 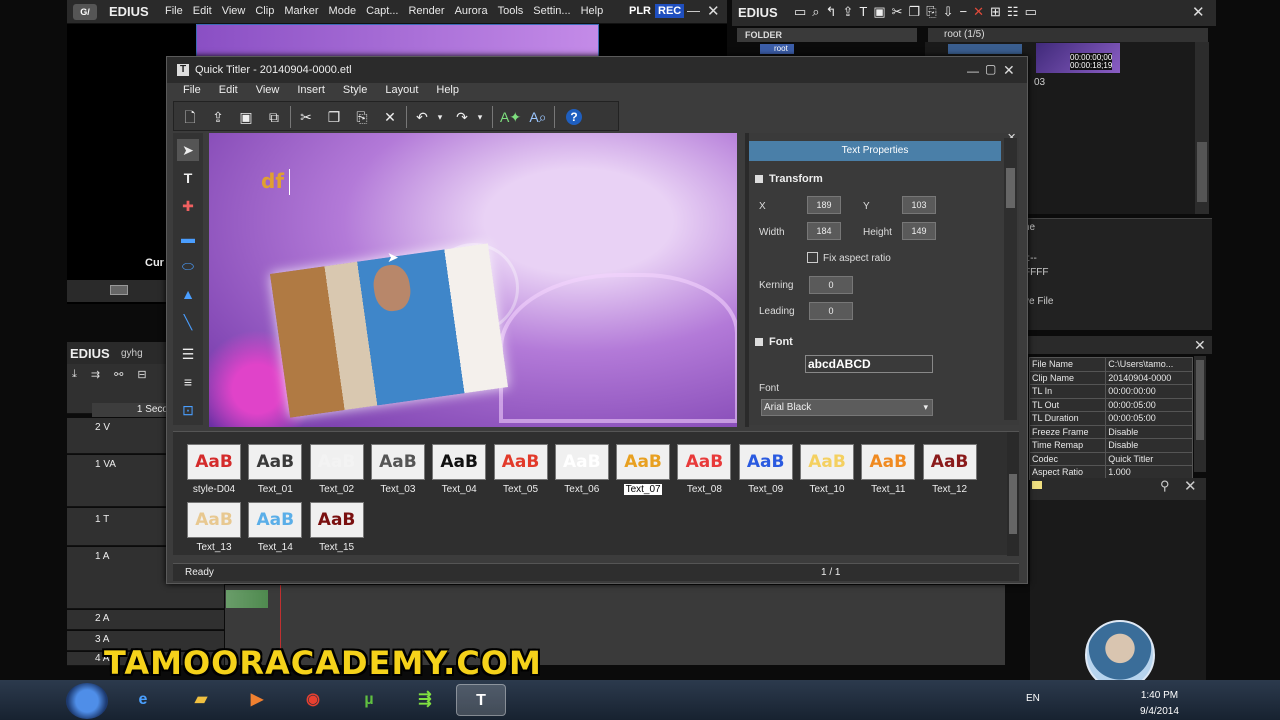 What do you see at coordinates (815, 12) in the screenshot?
I see `search-icon: ⌕` at bounding box center [815, 12].